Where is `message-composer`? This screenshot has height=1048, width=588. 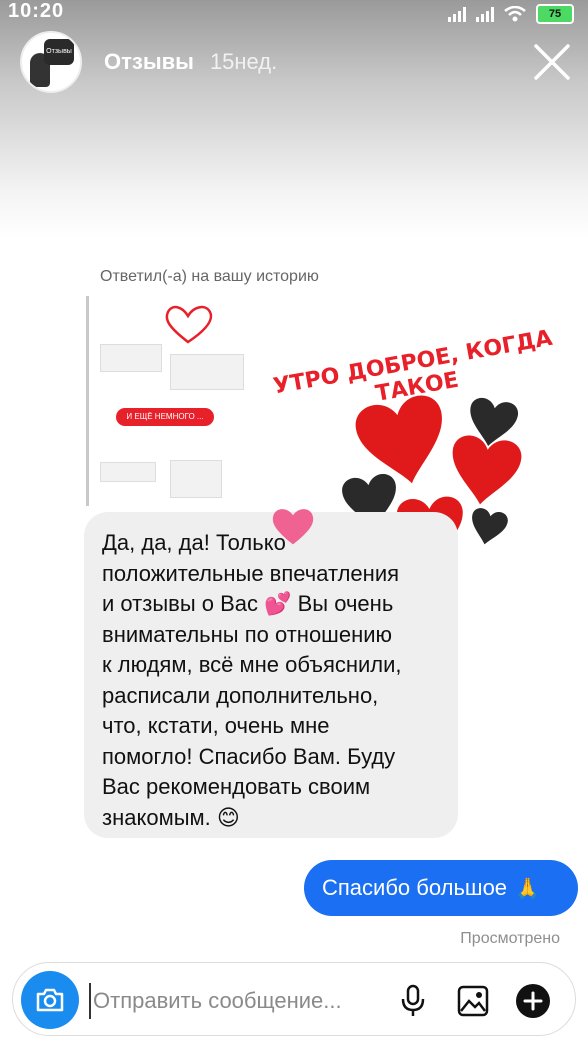 message-composer is located at coordinates (294, 999).